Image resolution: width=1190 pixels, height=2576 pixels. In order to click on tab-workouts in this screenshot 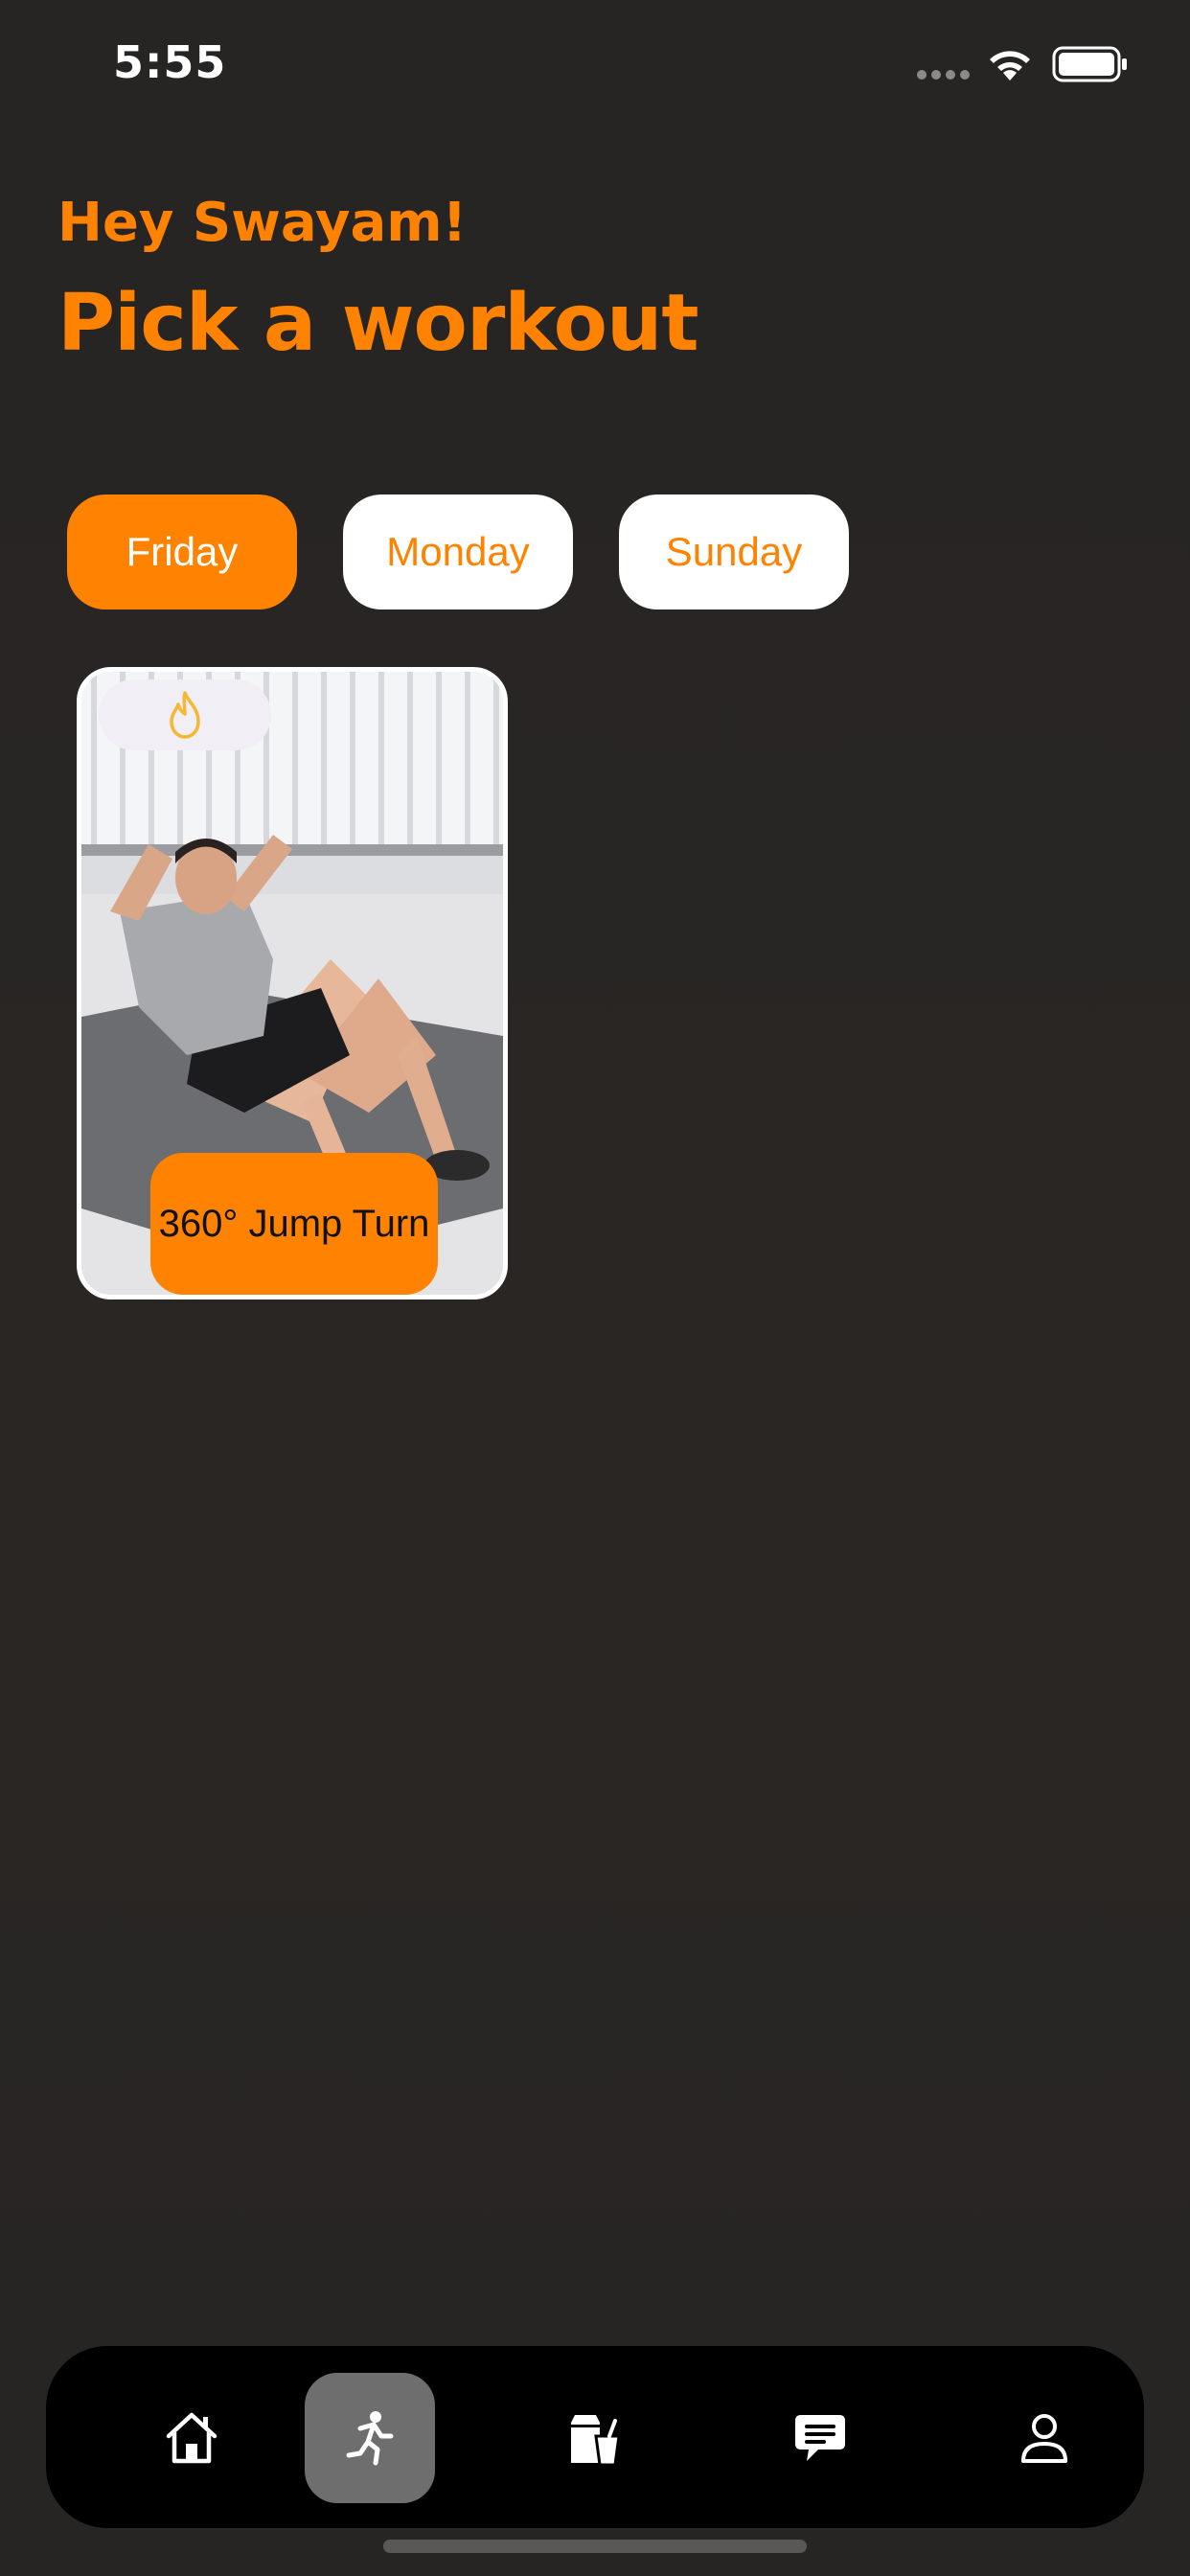, I will do `click(370, 2438)`.